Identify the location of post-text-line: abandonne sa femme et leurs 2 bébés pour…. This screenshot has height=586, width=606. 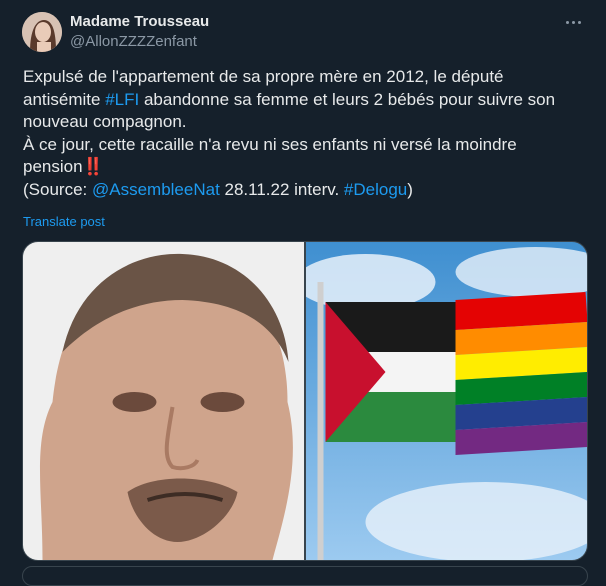
(347, 99).